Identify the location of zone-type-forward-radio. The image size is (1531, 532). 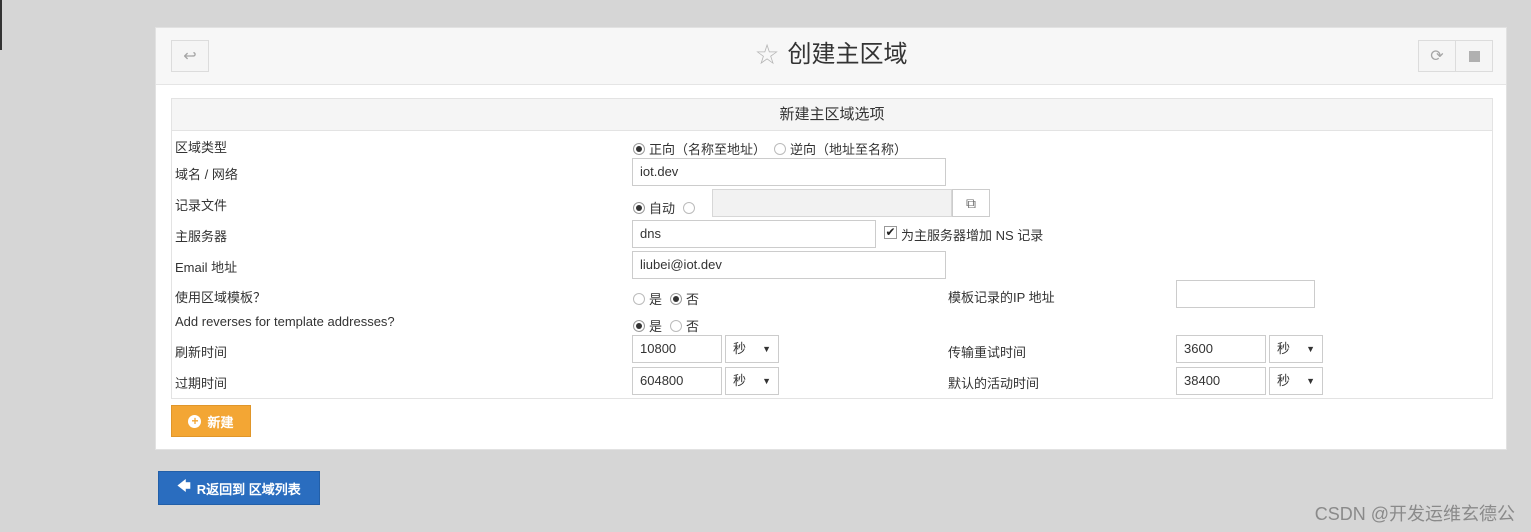
(639, 148).